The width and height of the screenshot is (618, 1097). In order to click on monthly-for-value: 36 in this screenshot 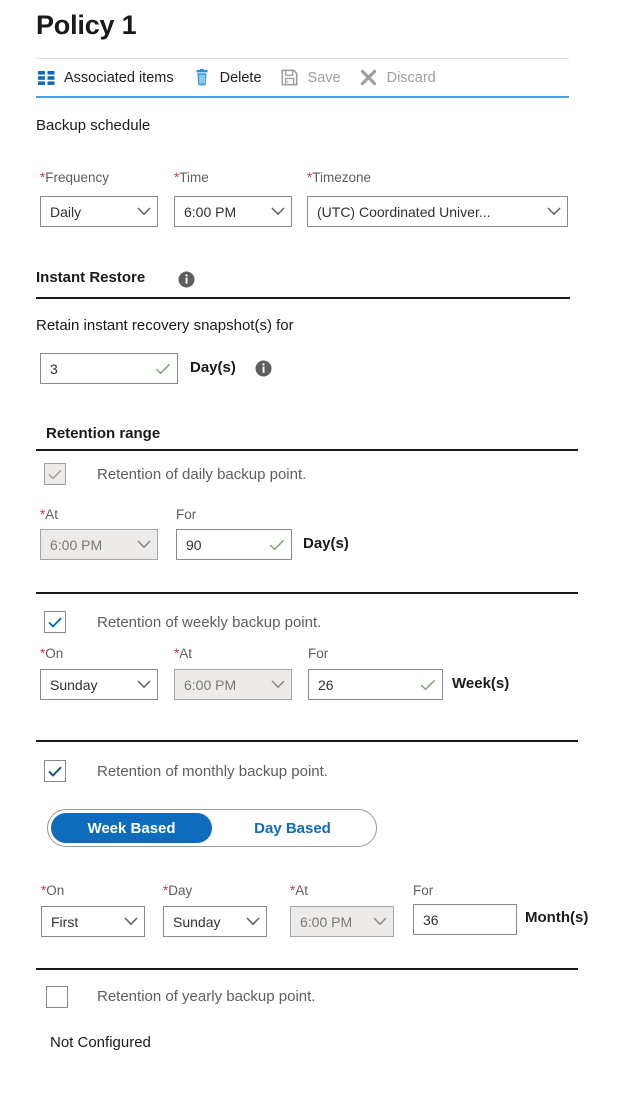, I will do `click(431, 919)`.